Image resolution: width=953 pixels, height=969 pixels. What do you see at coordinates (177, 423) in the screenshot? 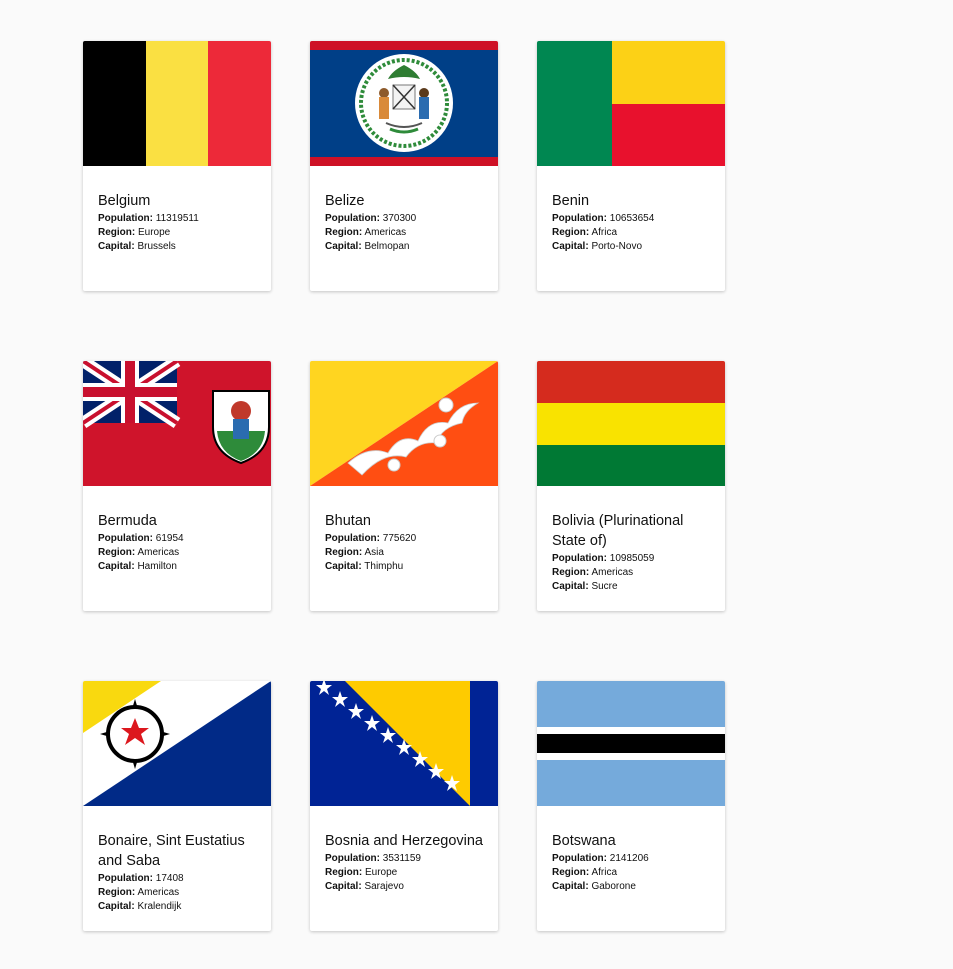
I see `bermuda-flag-icon` at bounding box center [177, 423].